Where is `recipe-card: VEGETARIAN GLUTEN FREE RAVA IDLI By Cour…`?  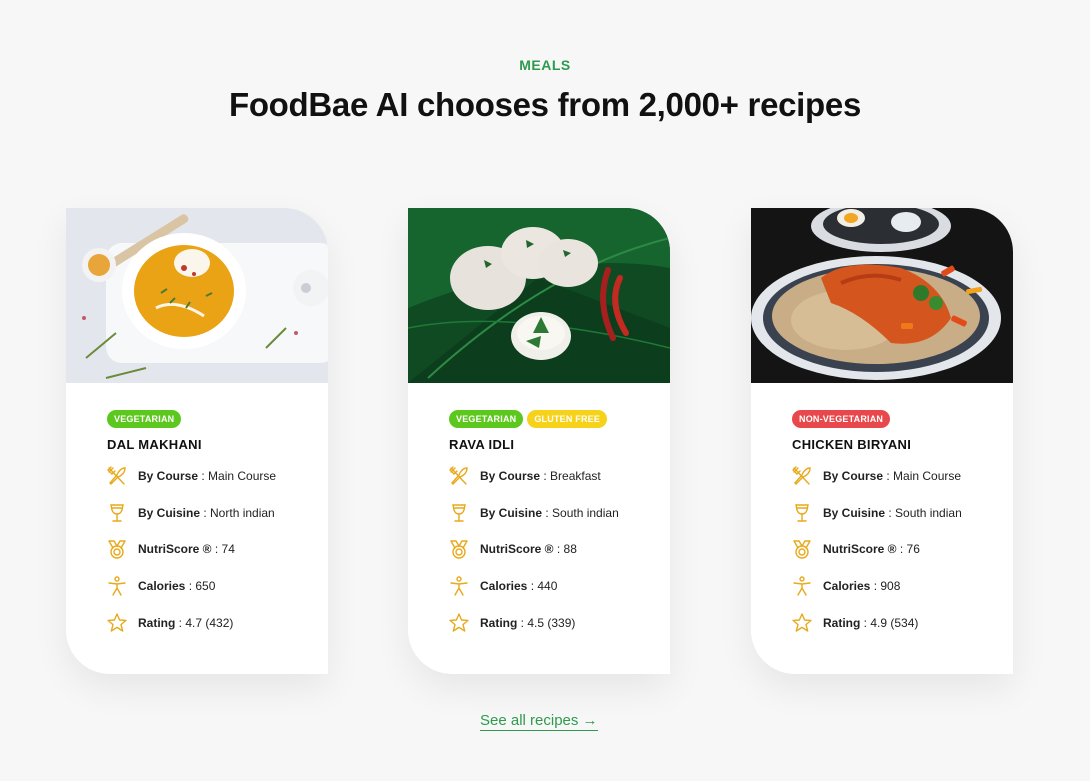
recipe-card: VEGETARIAN GLUTEN FREE RAVA IDLI By Cour… is located at coordinates (539, 441).